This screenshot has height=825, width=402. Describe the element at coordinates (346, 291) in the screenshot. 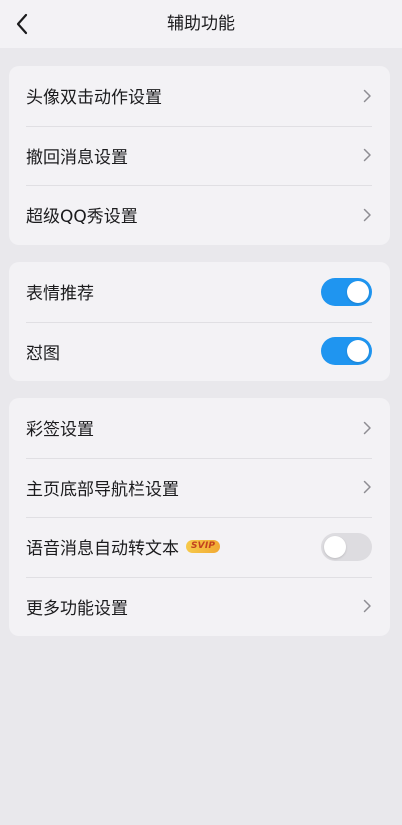

I see `emoji-recommend-toggle` at that location.